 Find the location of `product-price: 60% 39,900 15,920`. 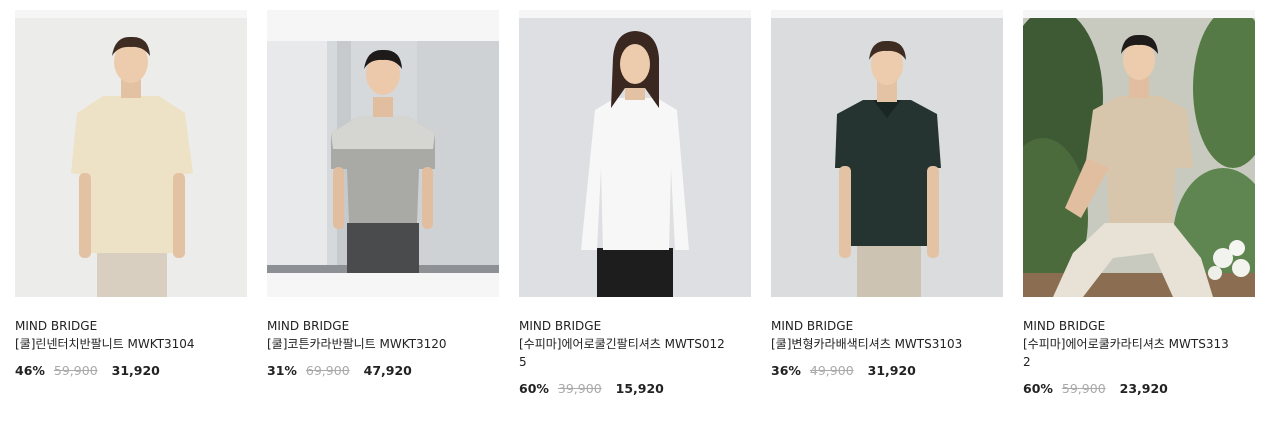

product-price: 60% 39,900 15,920 is located at coordinates (635, 389).